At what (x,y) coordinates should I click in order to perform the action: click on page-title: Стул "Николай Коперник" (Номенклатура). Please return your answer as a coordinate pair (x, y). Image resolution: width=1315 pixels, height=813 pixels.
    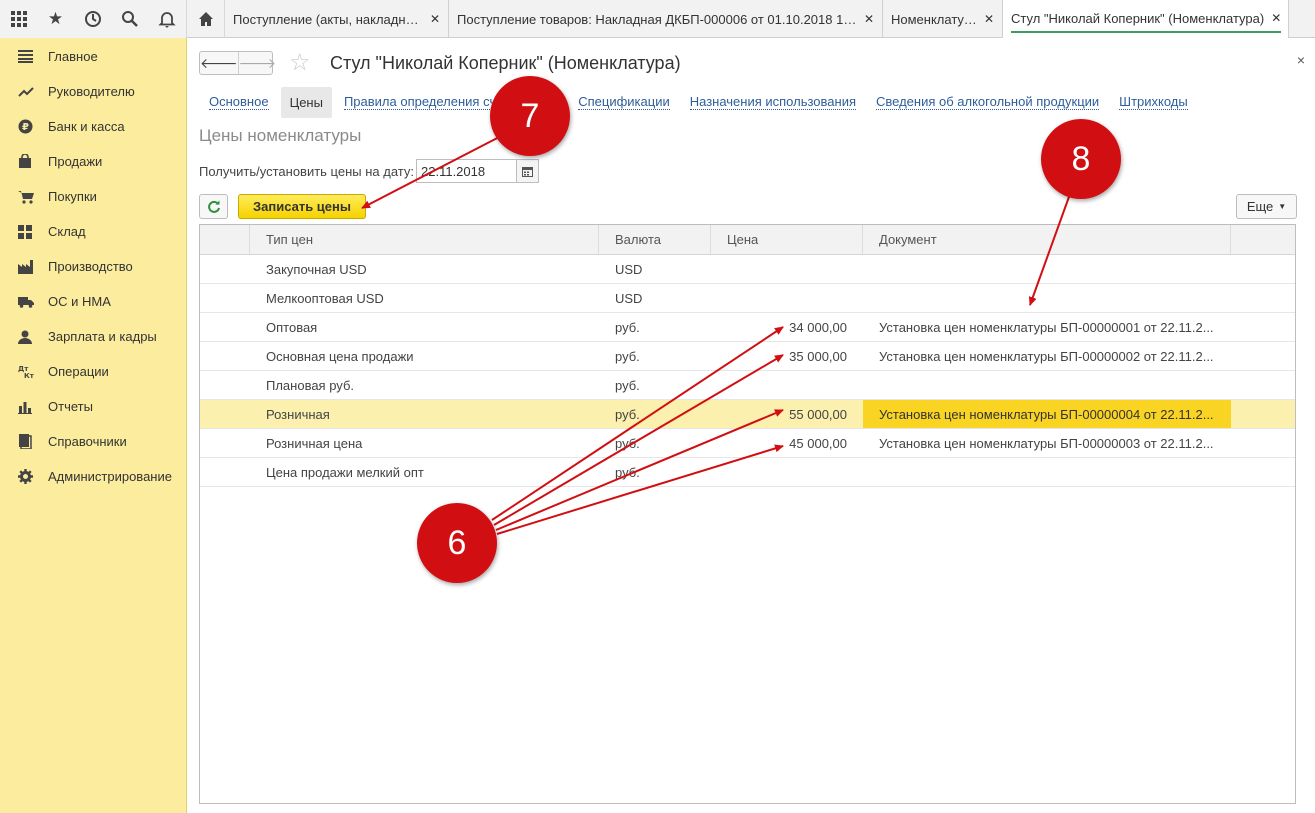
    Looking at the image, I should click on (505, 63).